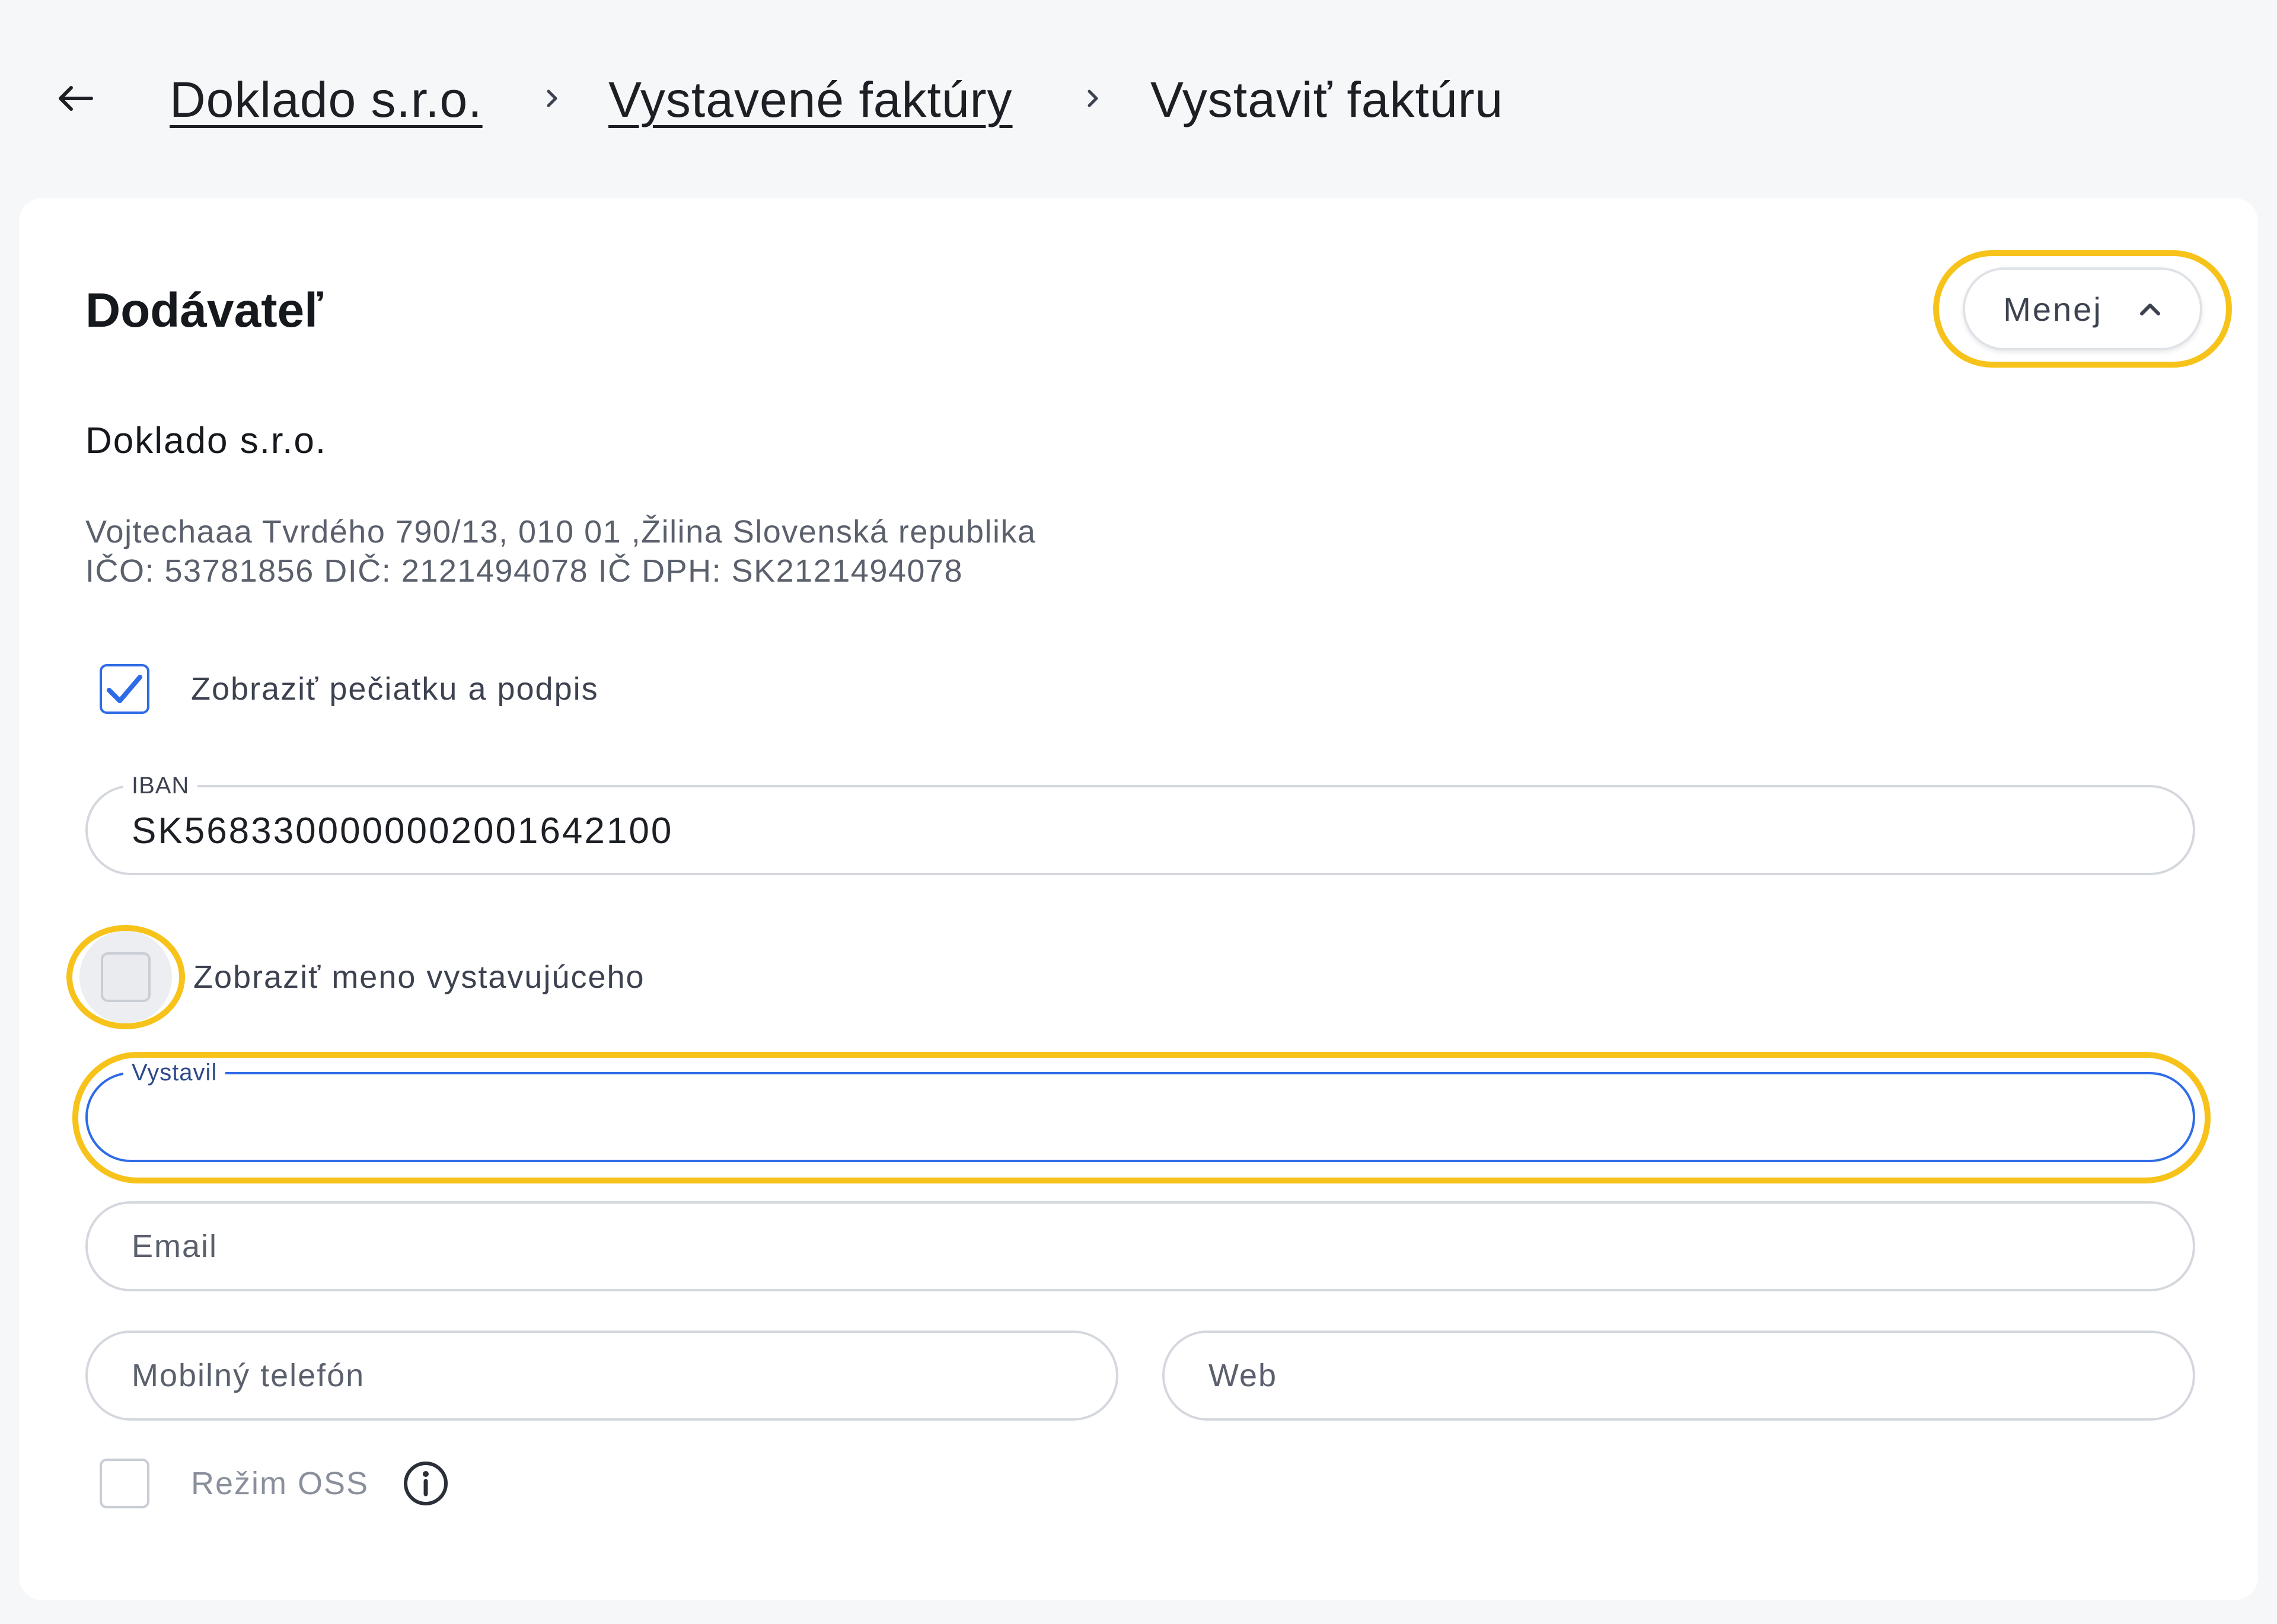 Image resolution: width=2277 pixels, height=1624 pixels. Describe the element at coordinates (425, 1484) in the screenshot. I see `info-icon` at that location.